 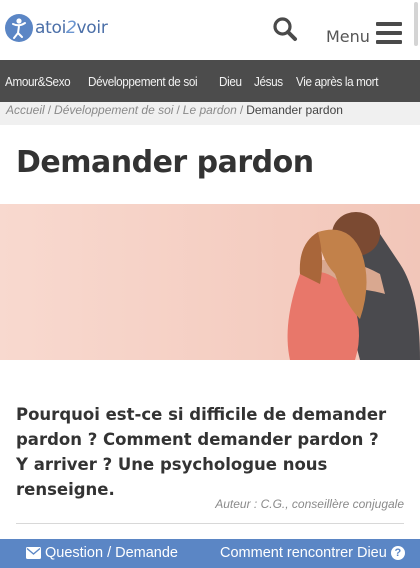 I want to click on page-title: Demander pardon, so click(x=165, y=162).